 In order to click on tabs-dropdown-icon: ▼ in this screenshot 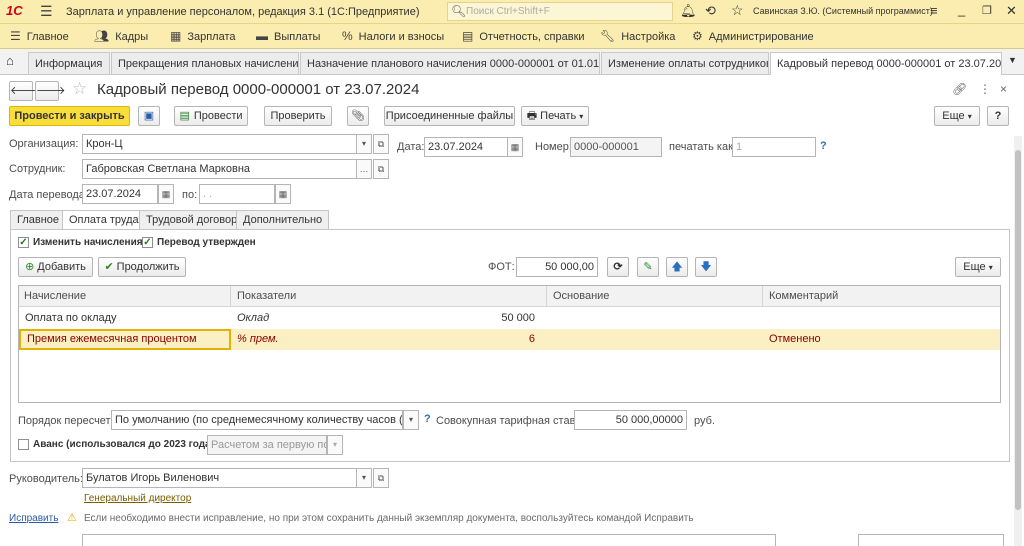, I will do `click(1012, 60)`.